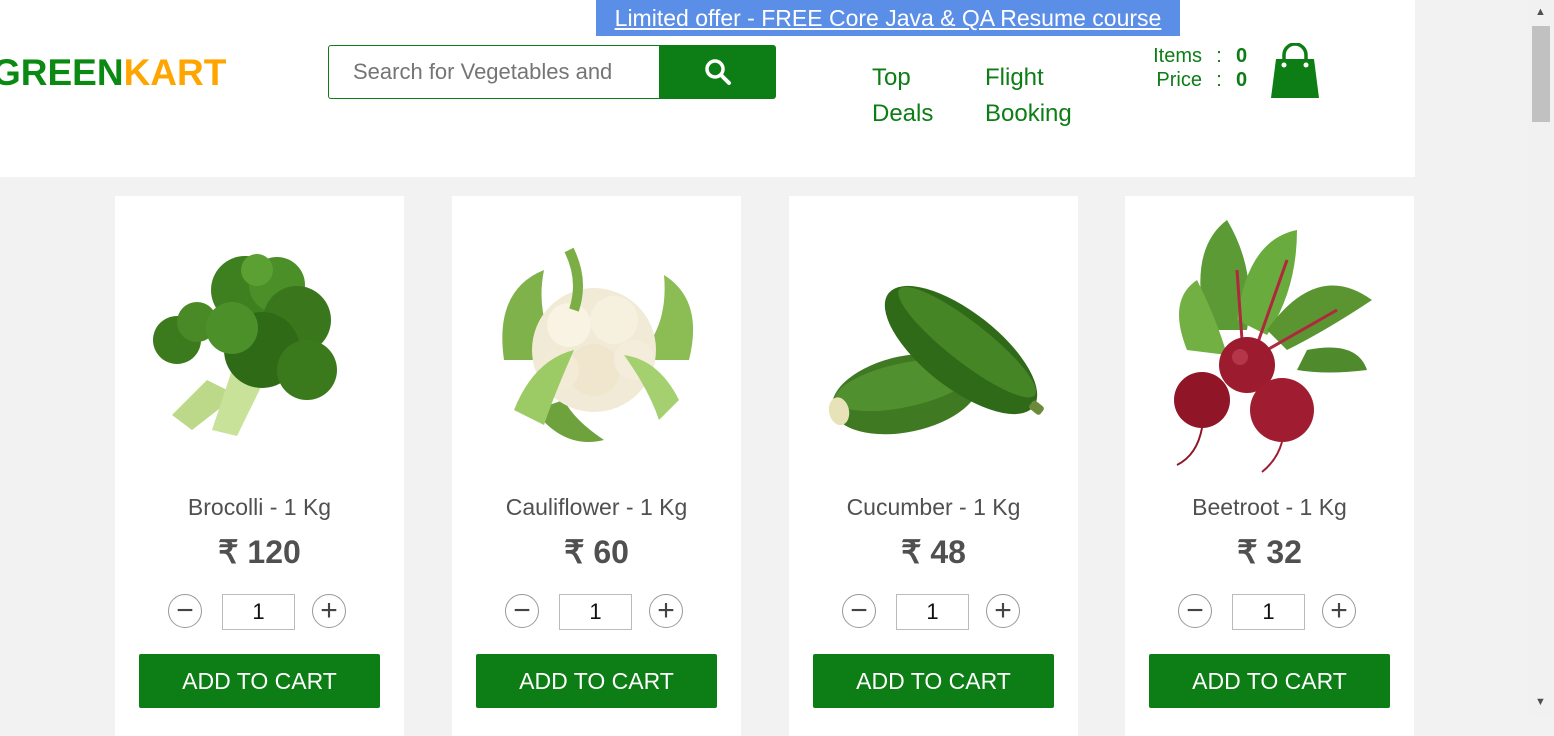  I want to click on product-name: Cucumber - 1 Kg, so click(933, 507).